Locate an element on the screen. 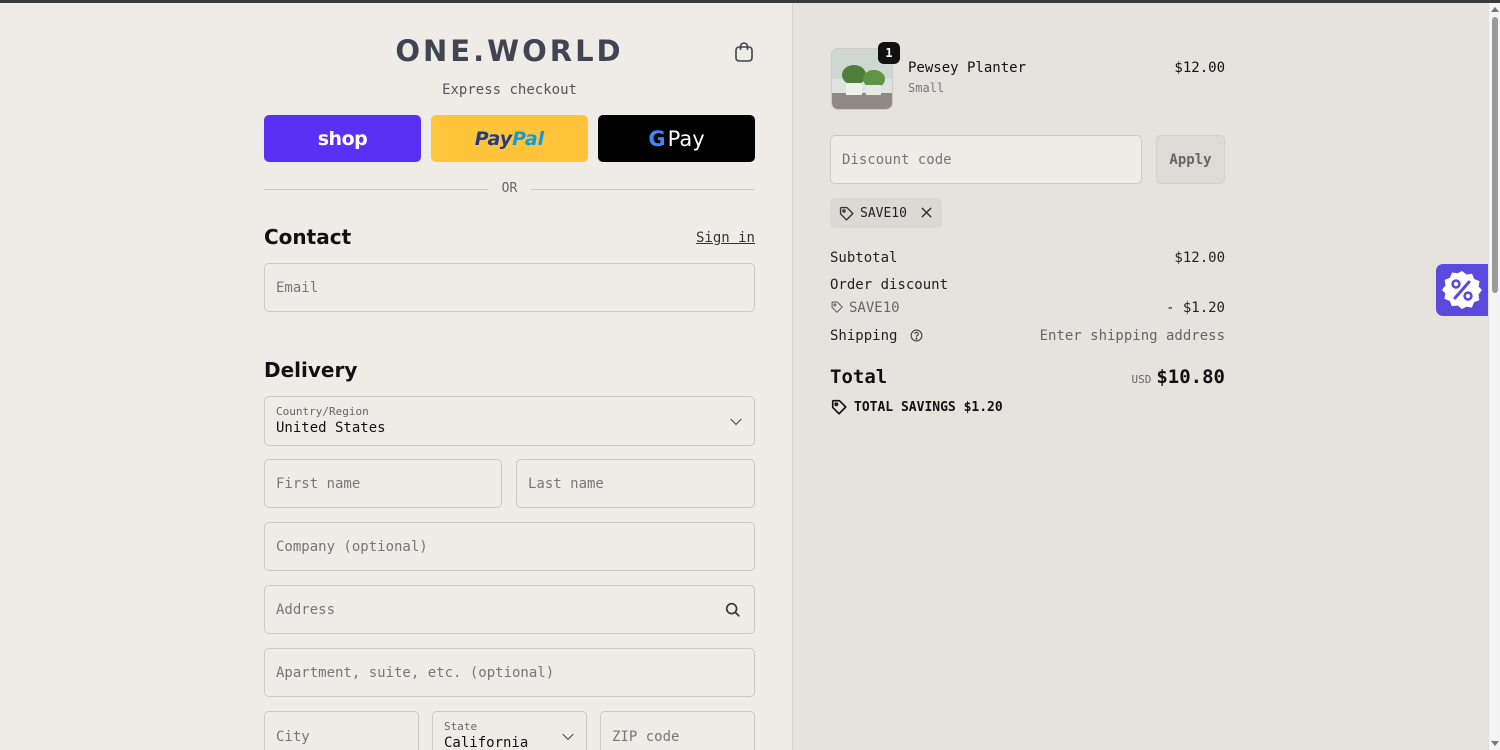 This screenshot has height=750, width=1500. state-label: State is located at coordinates (461, 726).